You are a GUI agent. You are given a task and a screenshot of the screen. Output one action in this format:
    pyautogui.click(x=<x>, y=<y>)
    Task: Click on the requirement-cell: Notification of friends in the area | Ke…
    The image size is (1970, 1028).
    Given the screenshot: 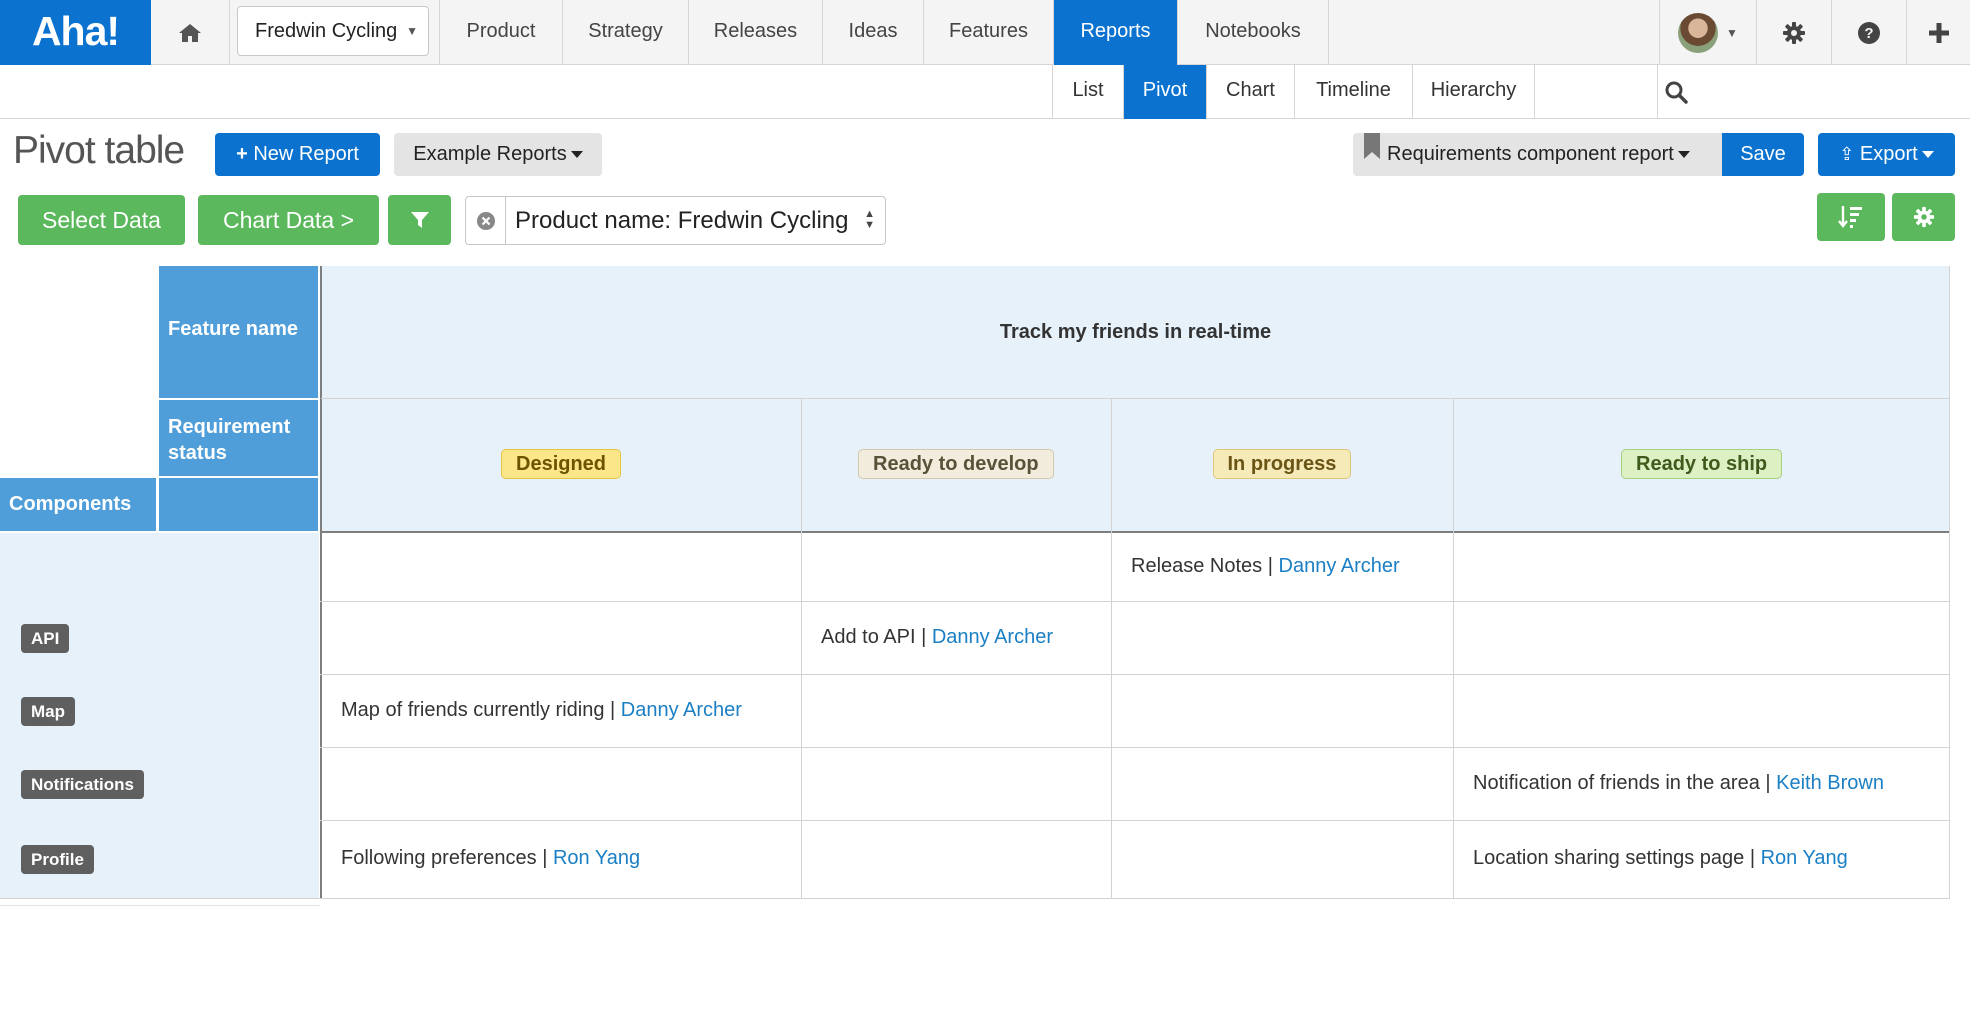 What is the action you would take?
    pyautogui.click(x=1678, y=783)
    